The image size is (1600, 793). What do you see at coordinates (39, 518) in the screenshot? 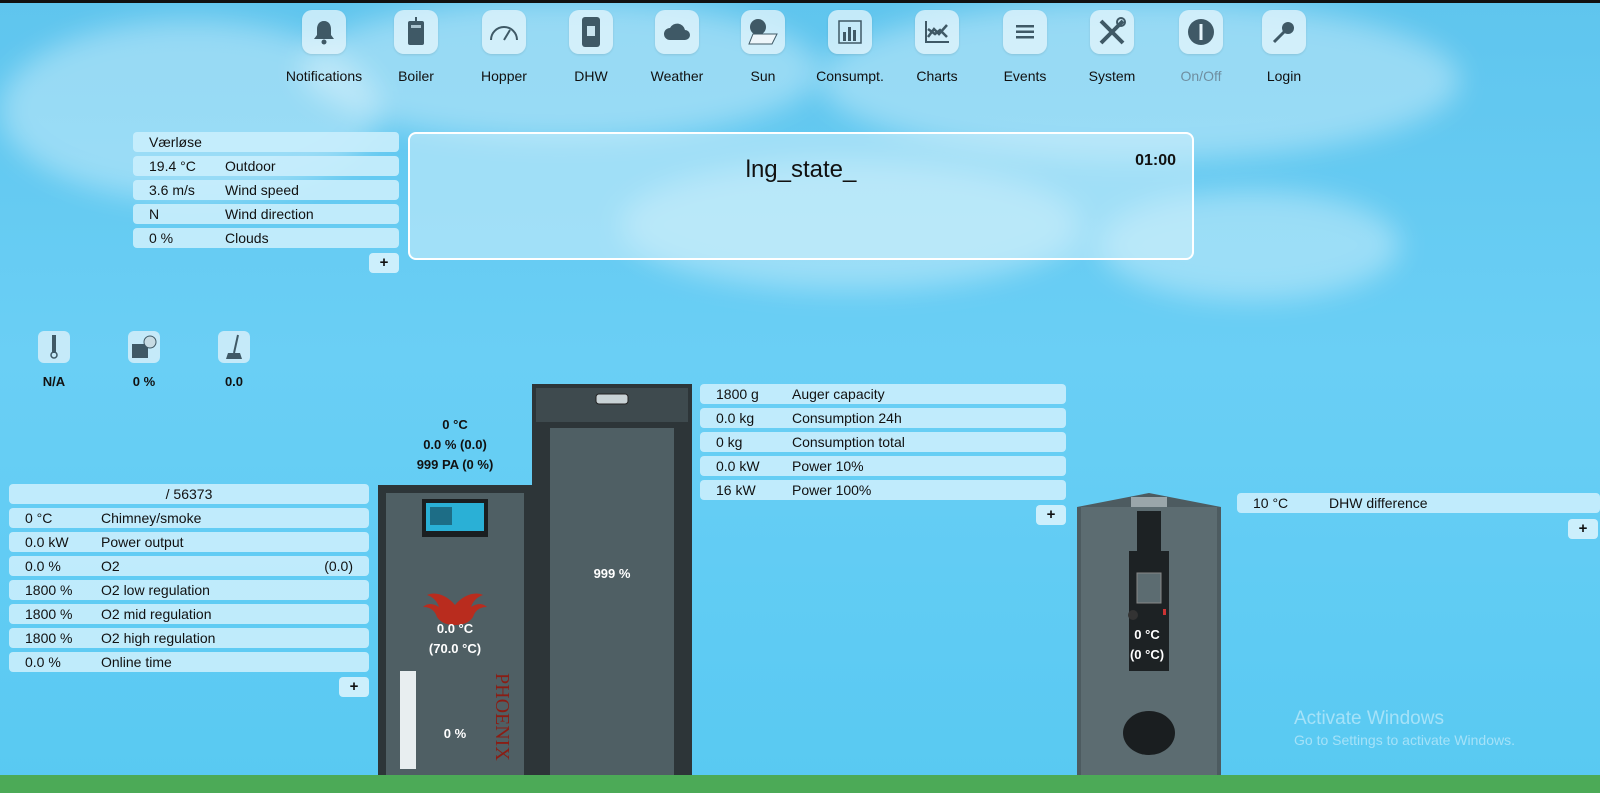
I see `row-value: 0 °C` at bounding box center [39, 518].